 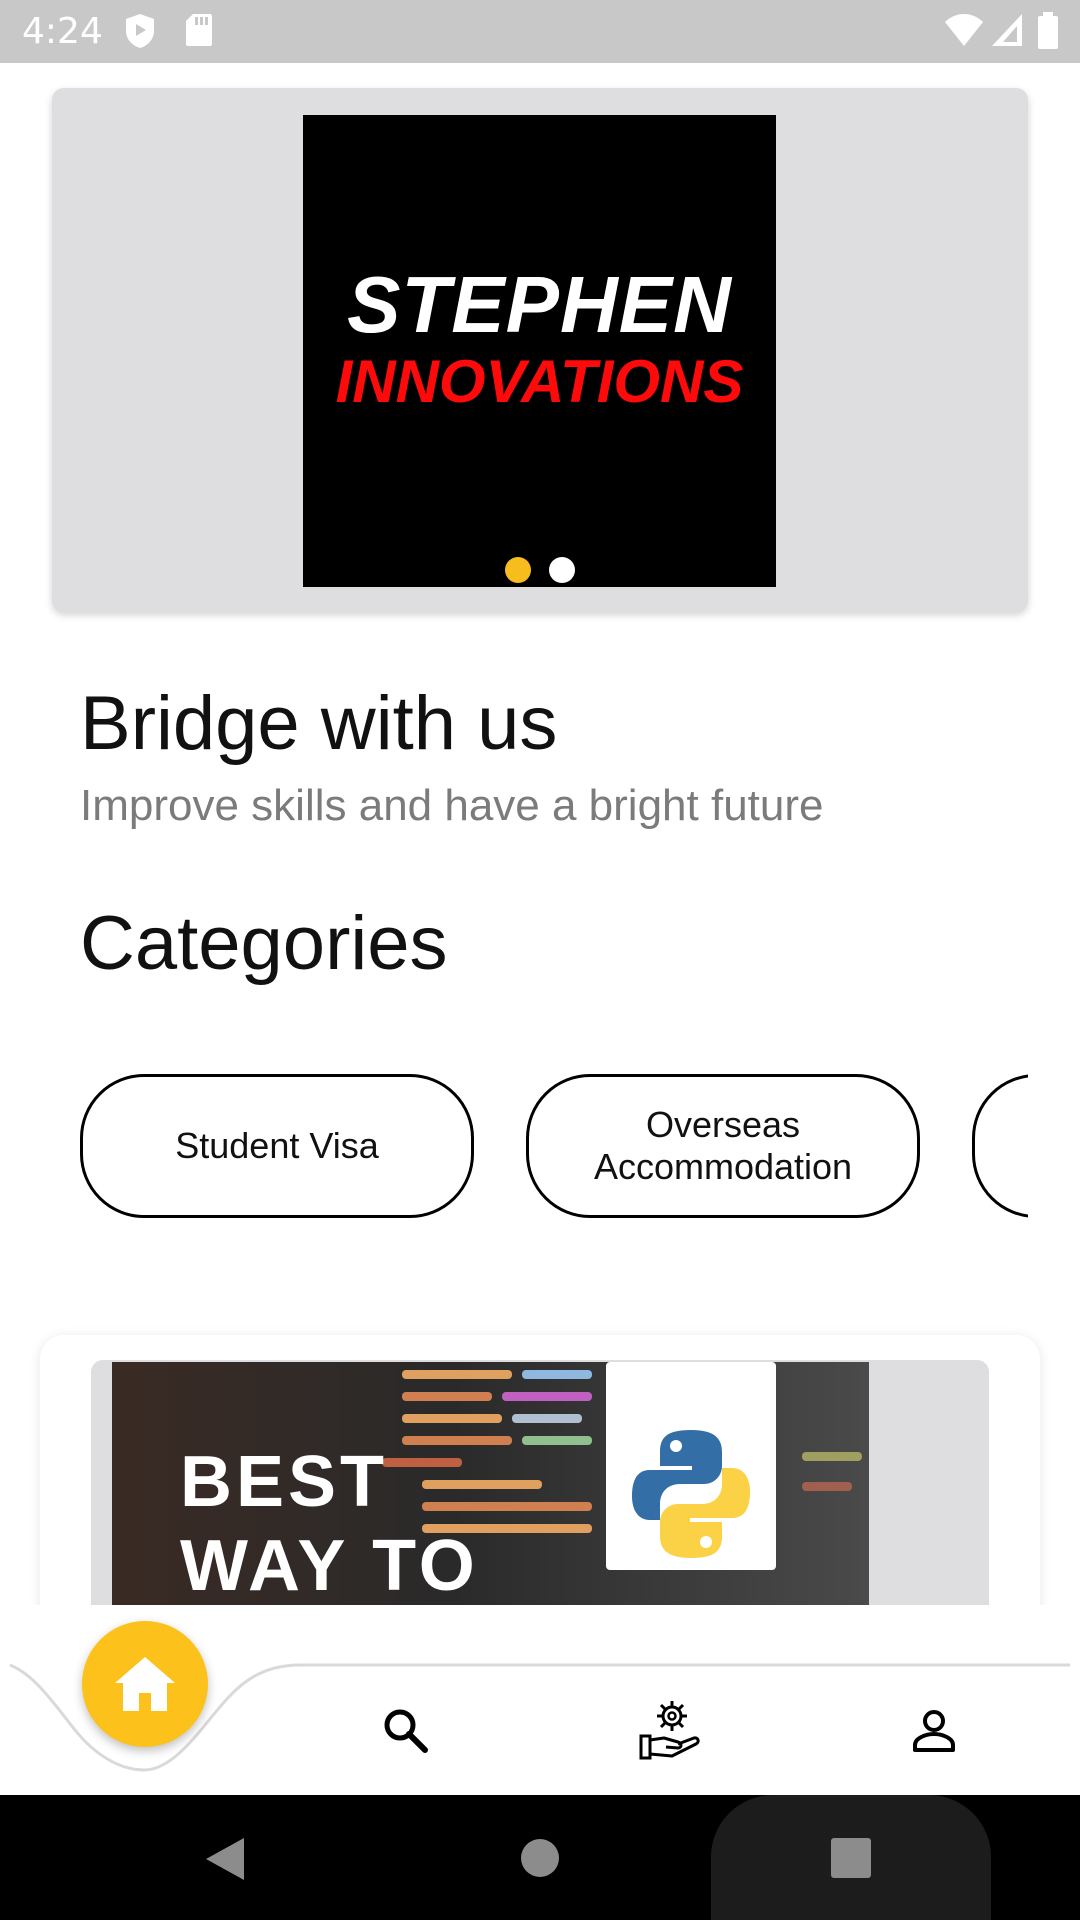 I want to click on status-bar: 4:24, so click(x=540, y=31).